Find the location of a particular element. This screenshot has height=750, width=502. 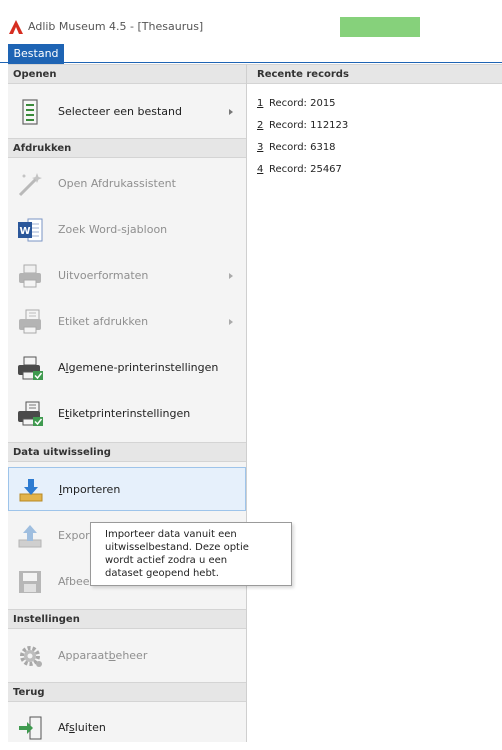

menu-item-label: Algemene-printerinstellingen is located at coordinates (138, 367).